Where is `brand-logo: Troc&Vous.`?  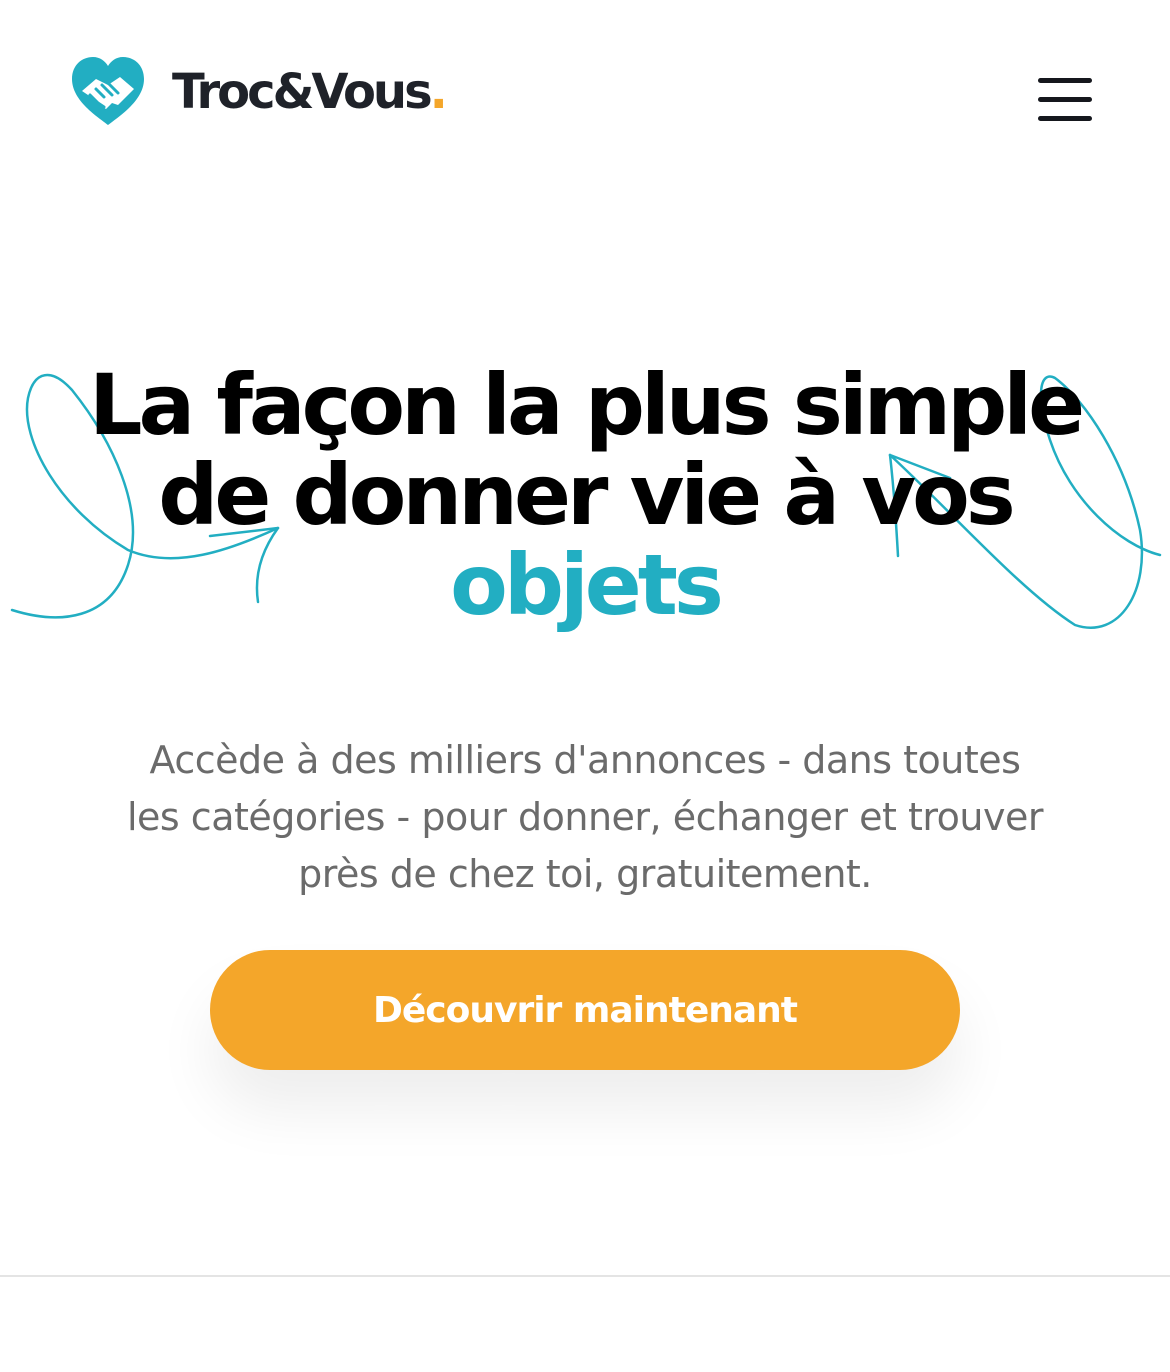
brand-logo: Troc&Vous. is located at coordinates (258, 92).